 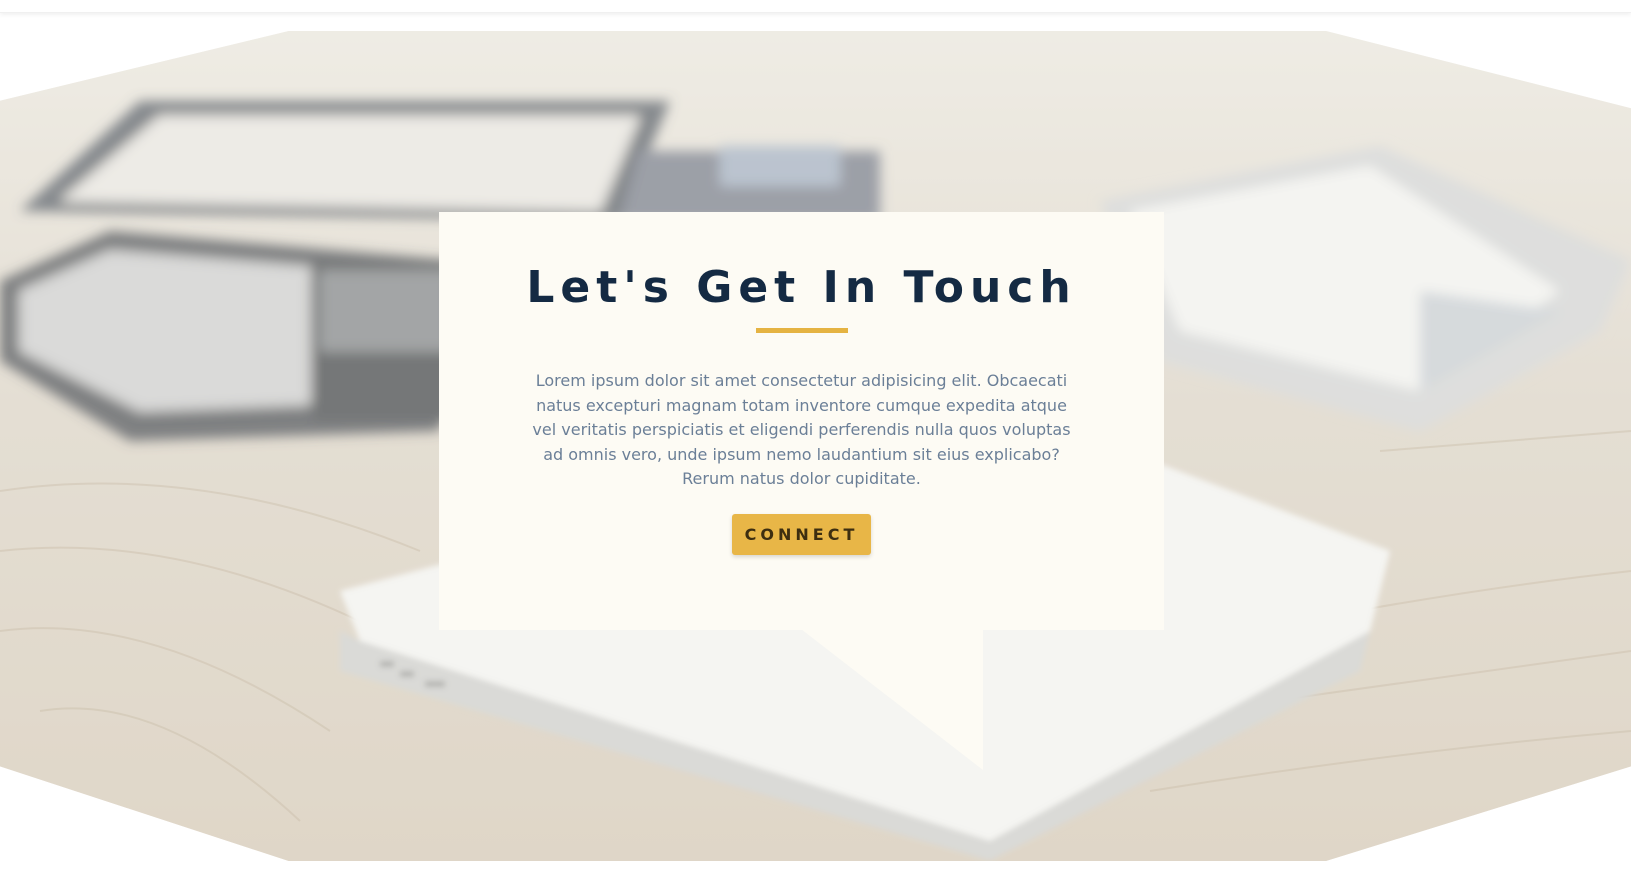 I want to click on top-nav-bar, so click(x=815, y=6).